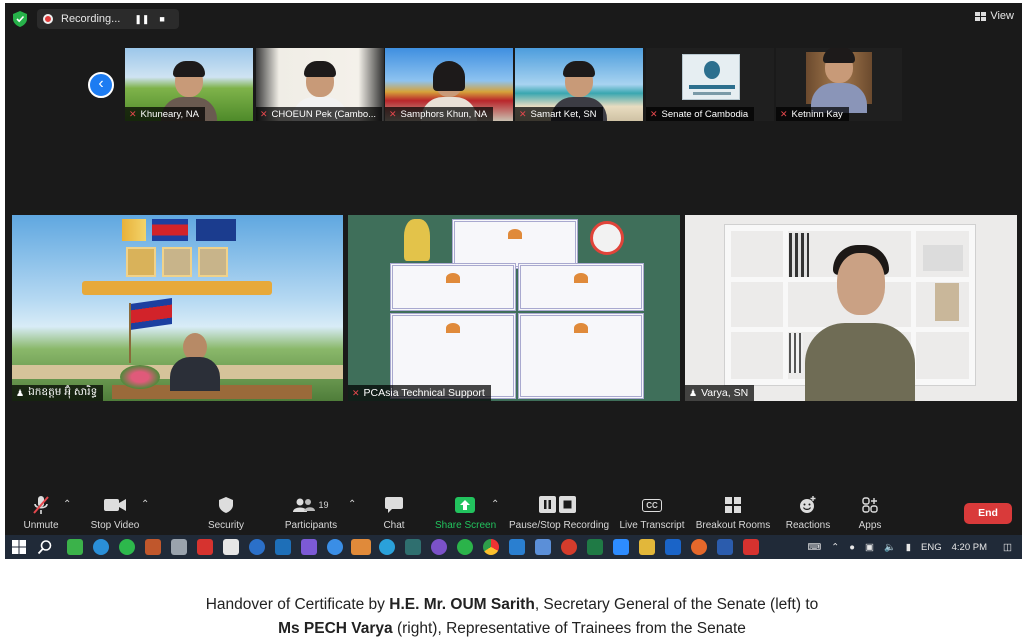 This screenshot has width=1024, height=642. Describe the element at coordinates (559, 513) in the screenshot. I see `pause-stop-recording-button: Pause/Stop Recording` at that location.